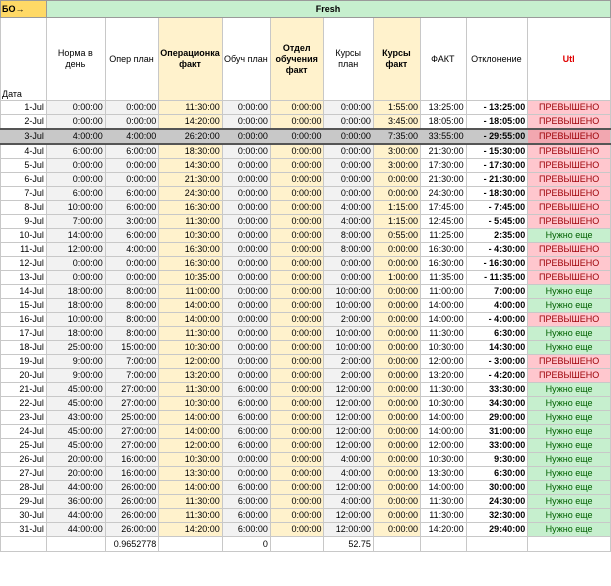  Describe the element at coordinates (497, 333) in the screenshot. I see `cell-deviation: 6:30:00` at that location.